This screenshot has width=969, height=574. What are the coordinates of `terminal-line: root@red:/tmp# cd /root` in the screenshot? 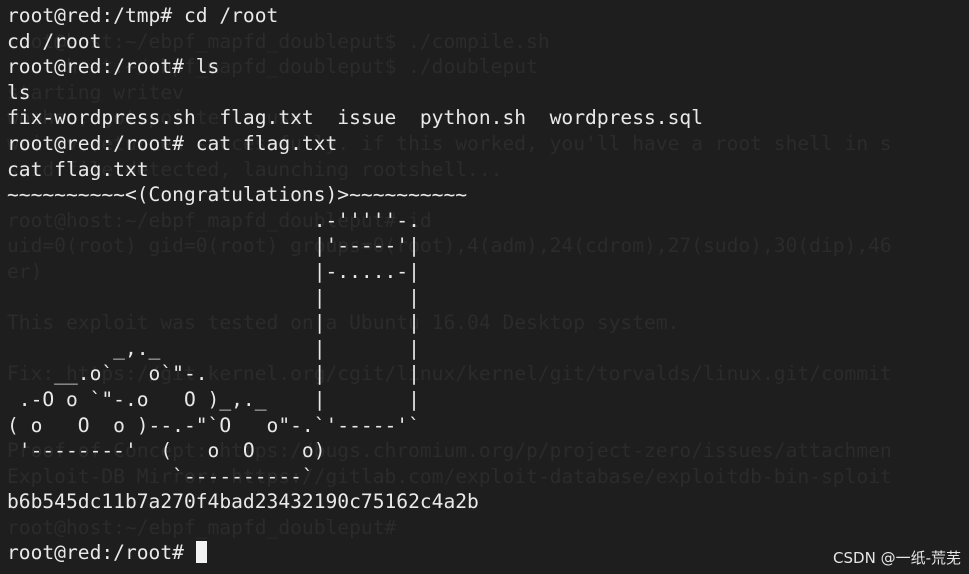 It's located at (143, 15).